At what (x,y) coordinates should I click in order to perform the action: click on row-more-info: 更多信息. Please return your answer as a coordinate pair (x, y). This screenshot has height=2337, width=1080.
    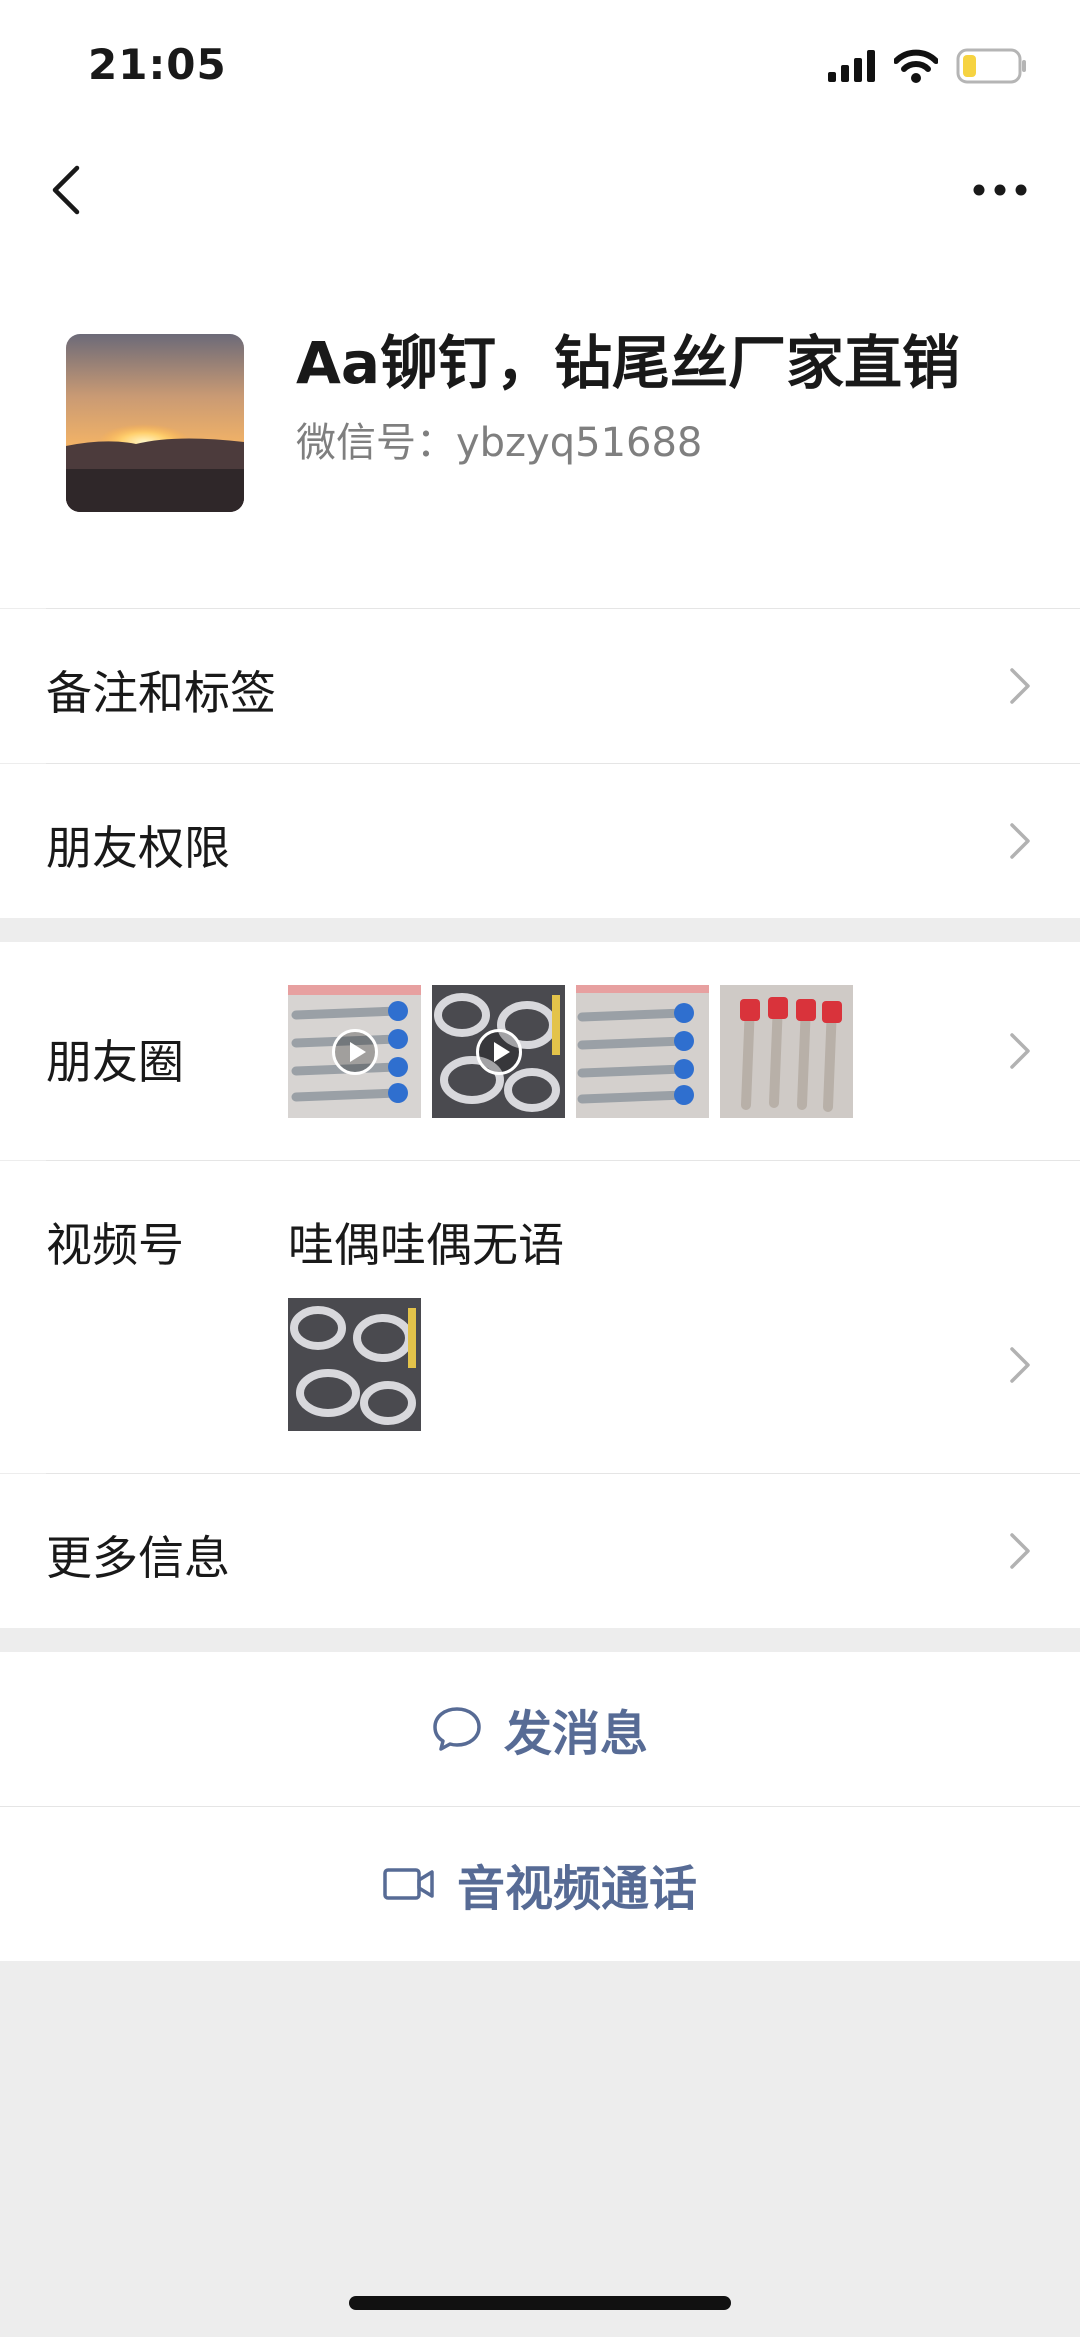
    Looking at the image, I should click on (540, 1551).